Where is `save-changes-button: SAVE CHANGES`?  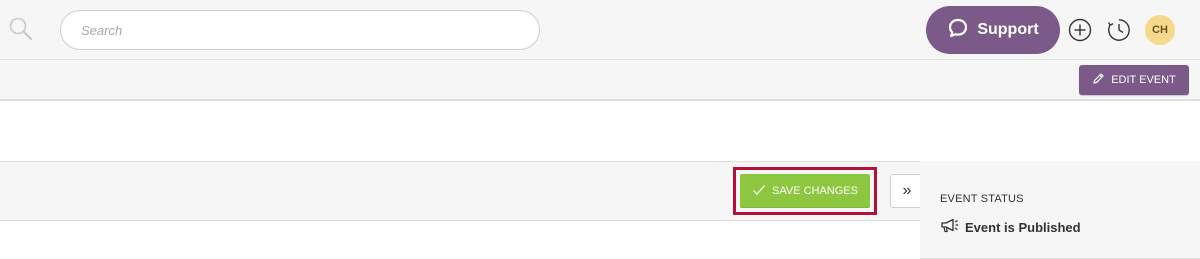 save-changes-button: SAVE CHANGES is located at coordinates (805, 191).